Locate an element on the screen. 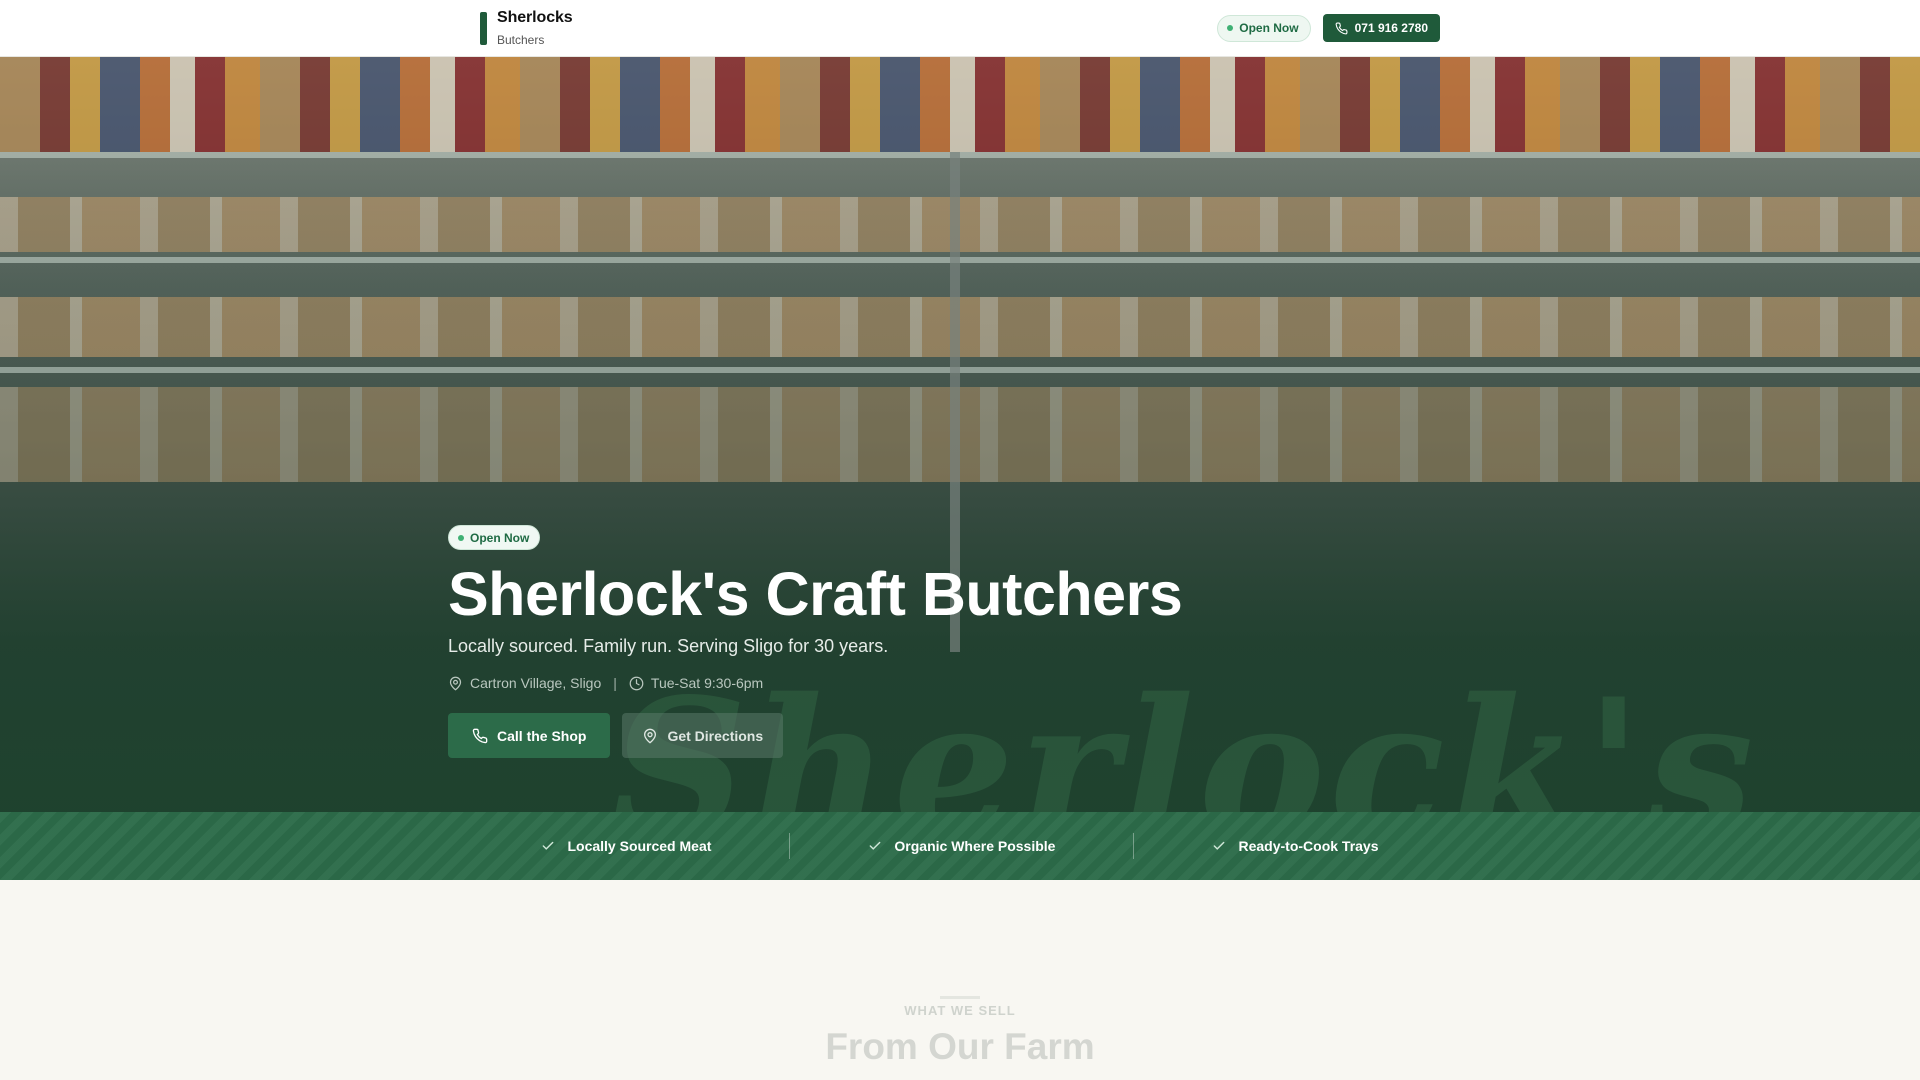 The image size is (1920, 1080). hero-open-badge: Open Now is located at coordinates (494, 537).